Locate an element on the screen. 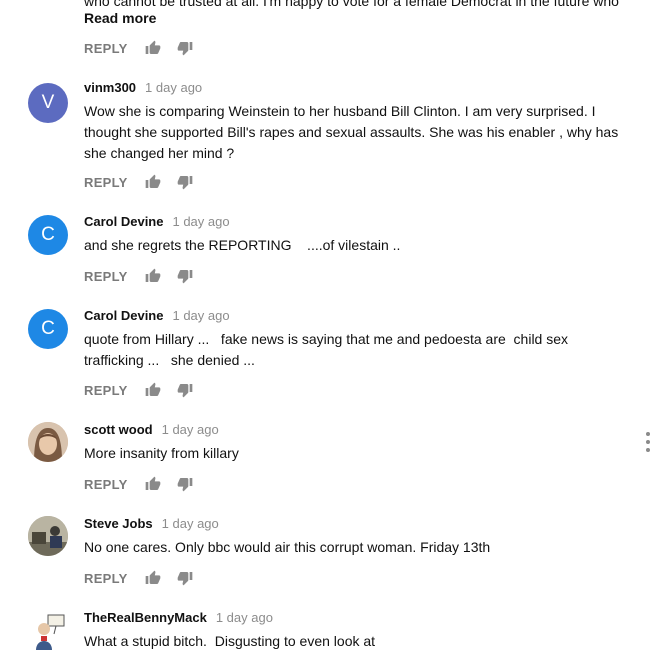 The image size is (670, 663). comment-header: Steve Jobs 1 day ago is located at coordinates (151, 523).